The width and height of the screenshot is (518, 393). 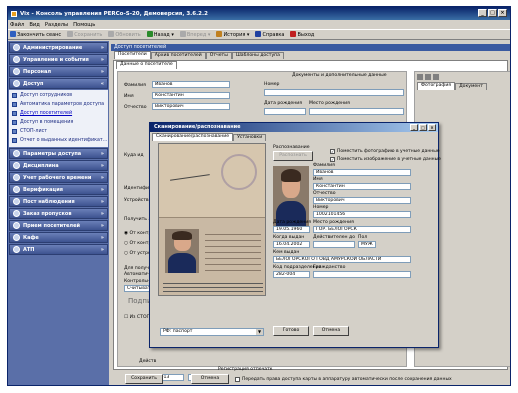 I want to click on visitor-icon, so click(x=16, y=225).